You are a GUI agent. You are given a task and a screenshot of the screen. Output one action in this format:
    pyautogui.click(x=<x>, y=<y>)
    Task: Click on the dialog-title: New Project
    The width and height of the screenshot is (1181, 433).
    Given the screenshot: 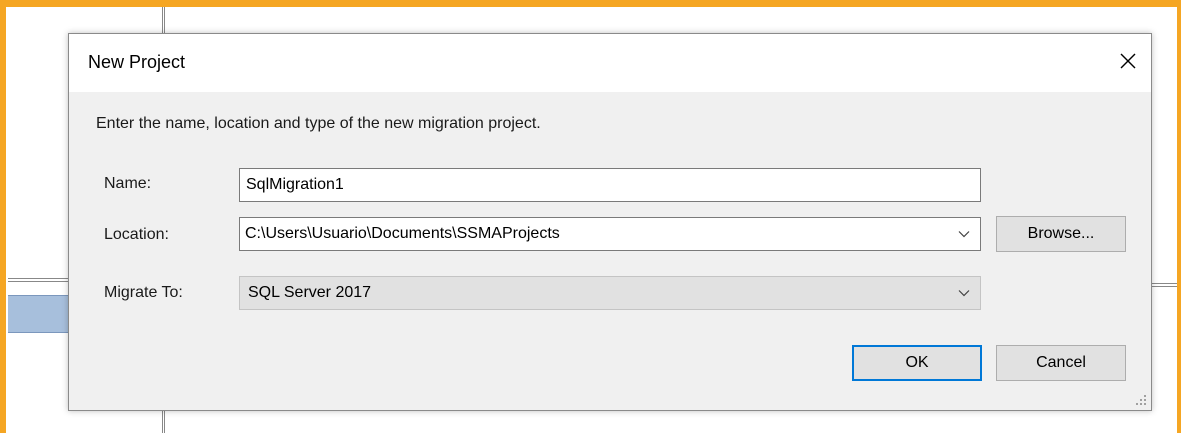 What is the action you would take?
    pyautogui.click(x=137, y=62)
    